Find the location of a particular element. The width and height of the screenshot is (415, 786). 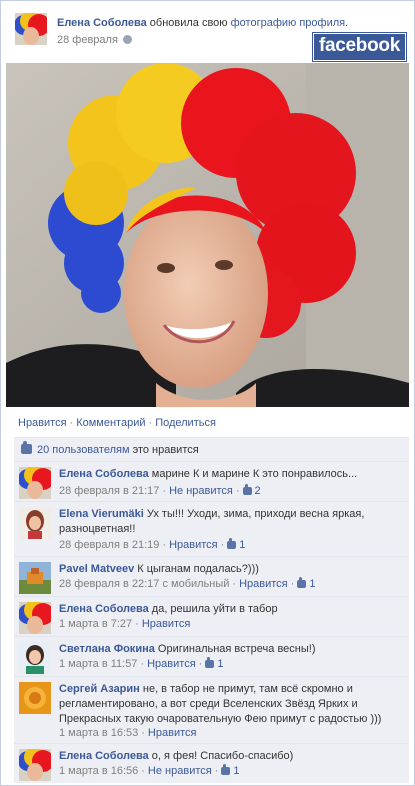

post-action-end: . is located at coordinates (347, 23).